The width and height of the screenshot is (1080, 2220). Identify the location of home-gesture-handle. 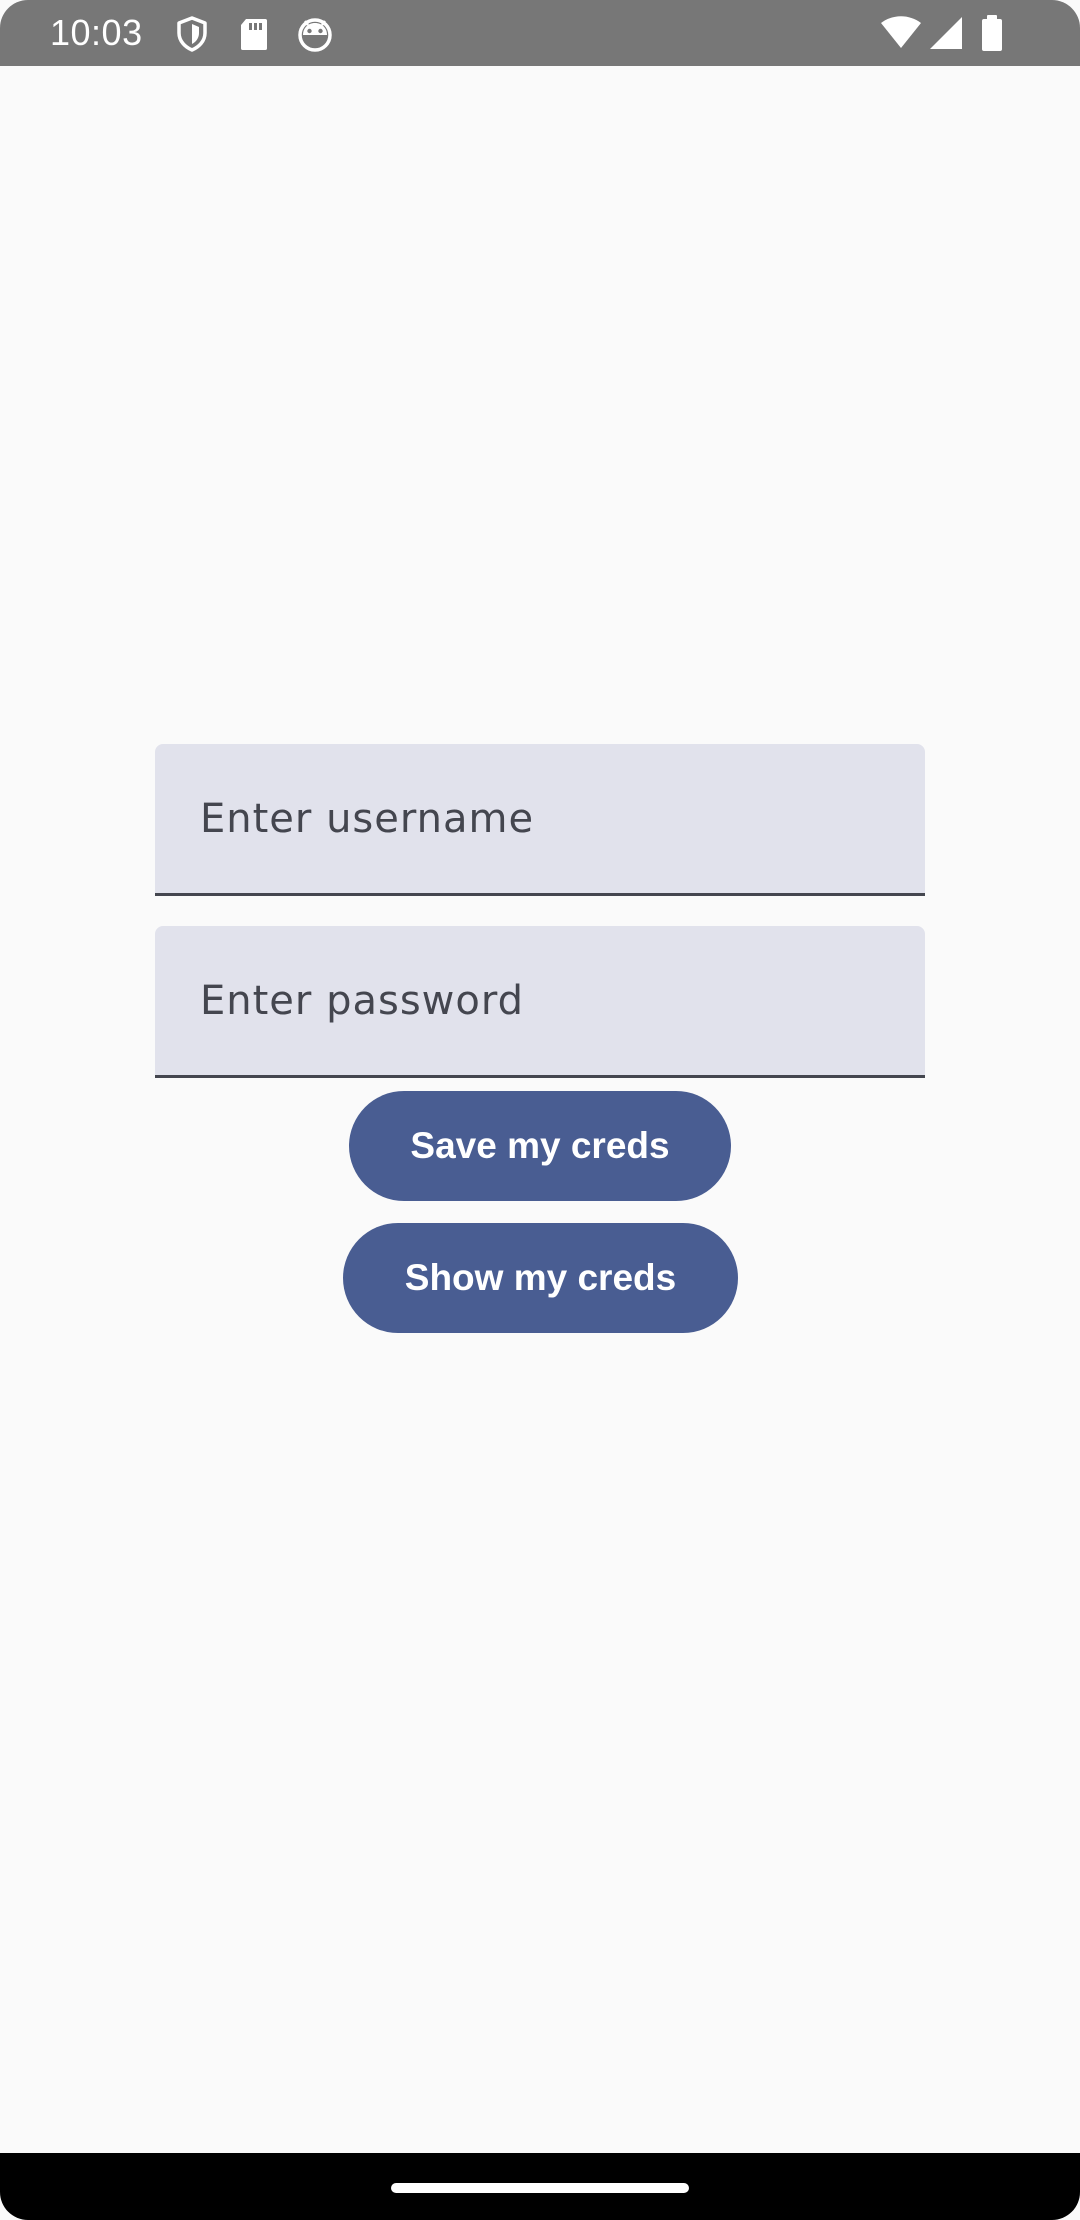
(540, 2188).